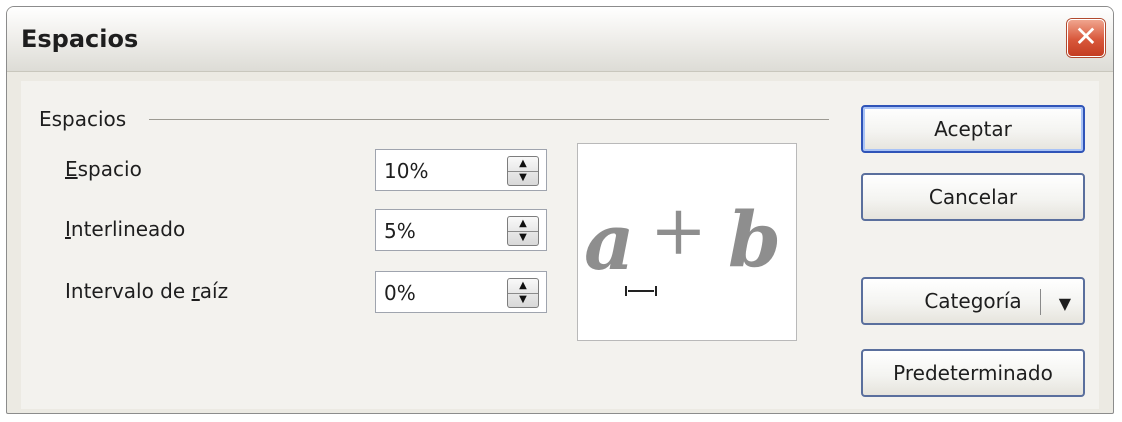  What do you see at coordinates (1065, 304) in the screenshot?
I see `dropdown-arrow-icon: ▼` at bounding box center [1065, 304].